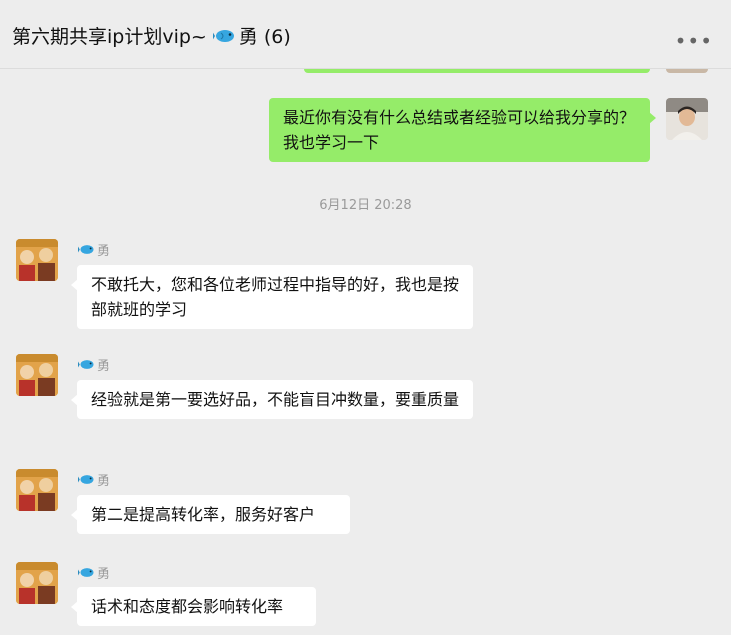  What do you see at coordinates (687, 119) in the screenshot?
I see `my-avatar` at bounding box center [687, 119].